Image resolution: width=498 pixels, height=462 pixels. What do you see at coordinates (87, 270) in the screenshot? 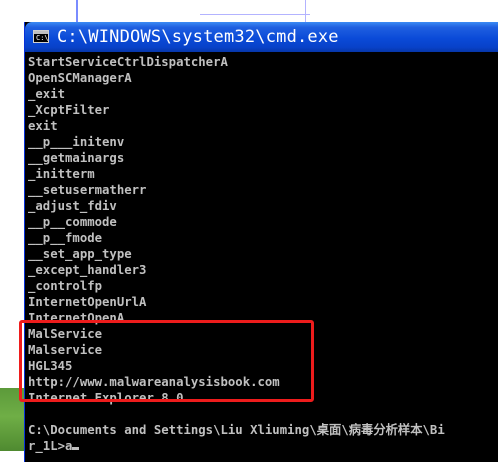
I see `console-line: _except_handler3` at bounding box center [87, 270].